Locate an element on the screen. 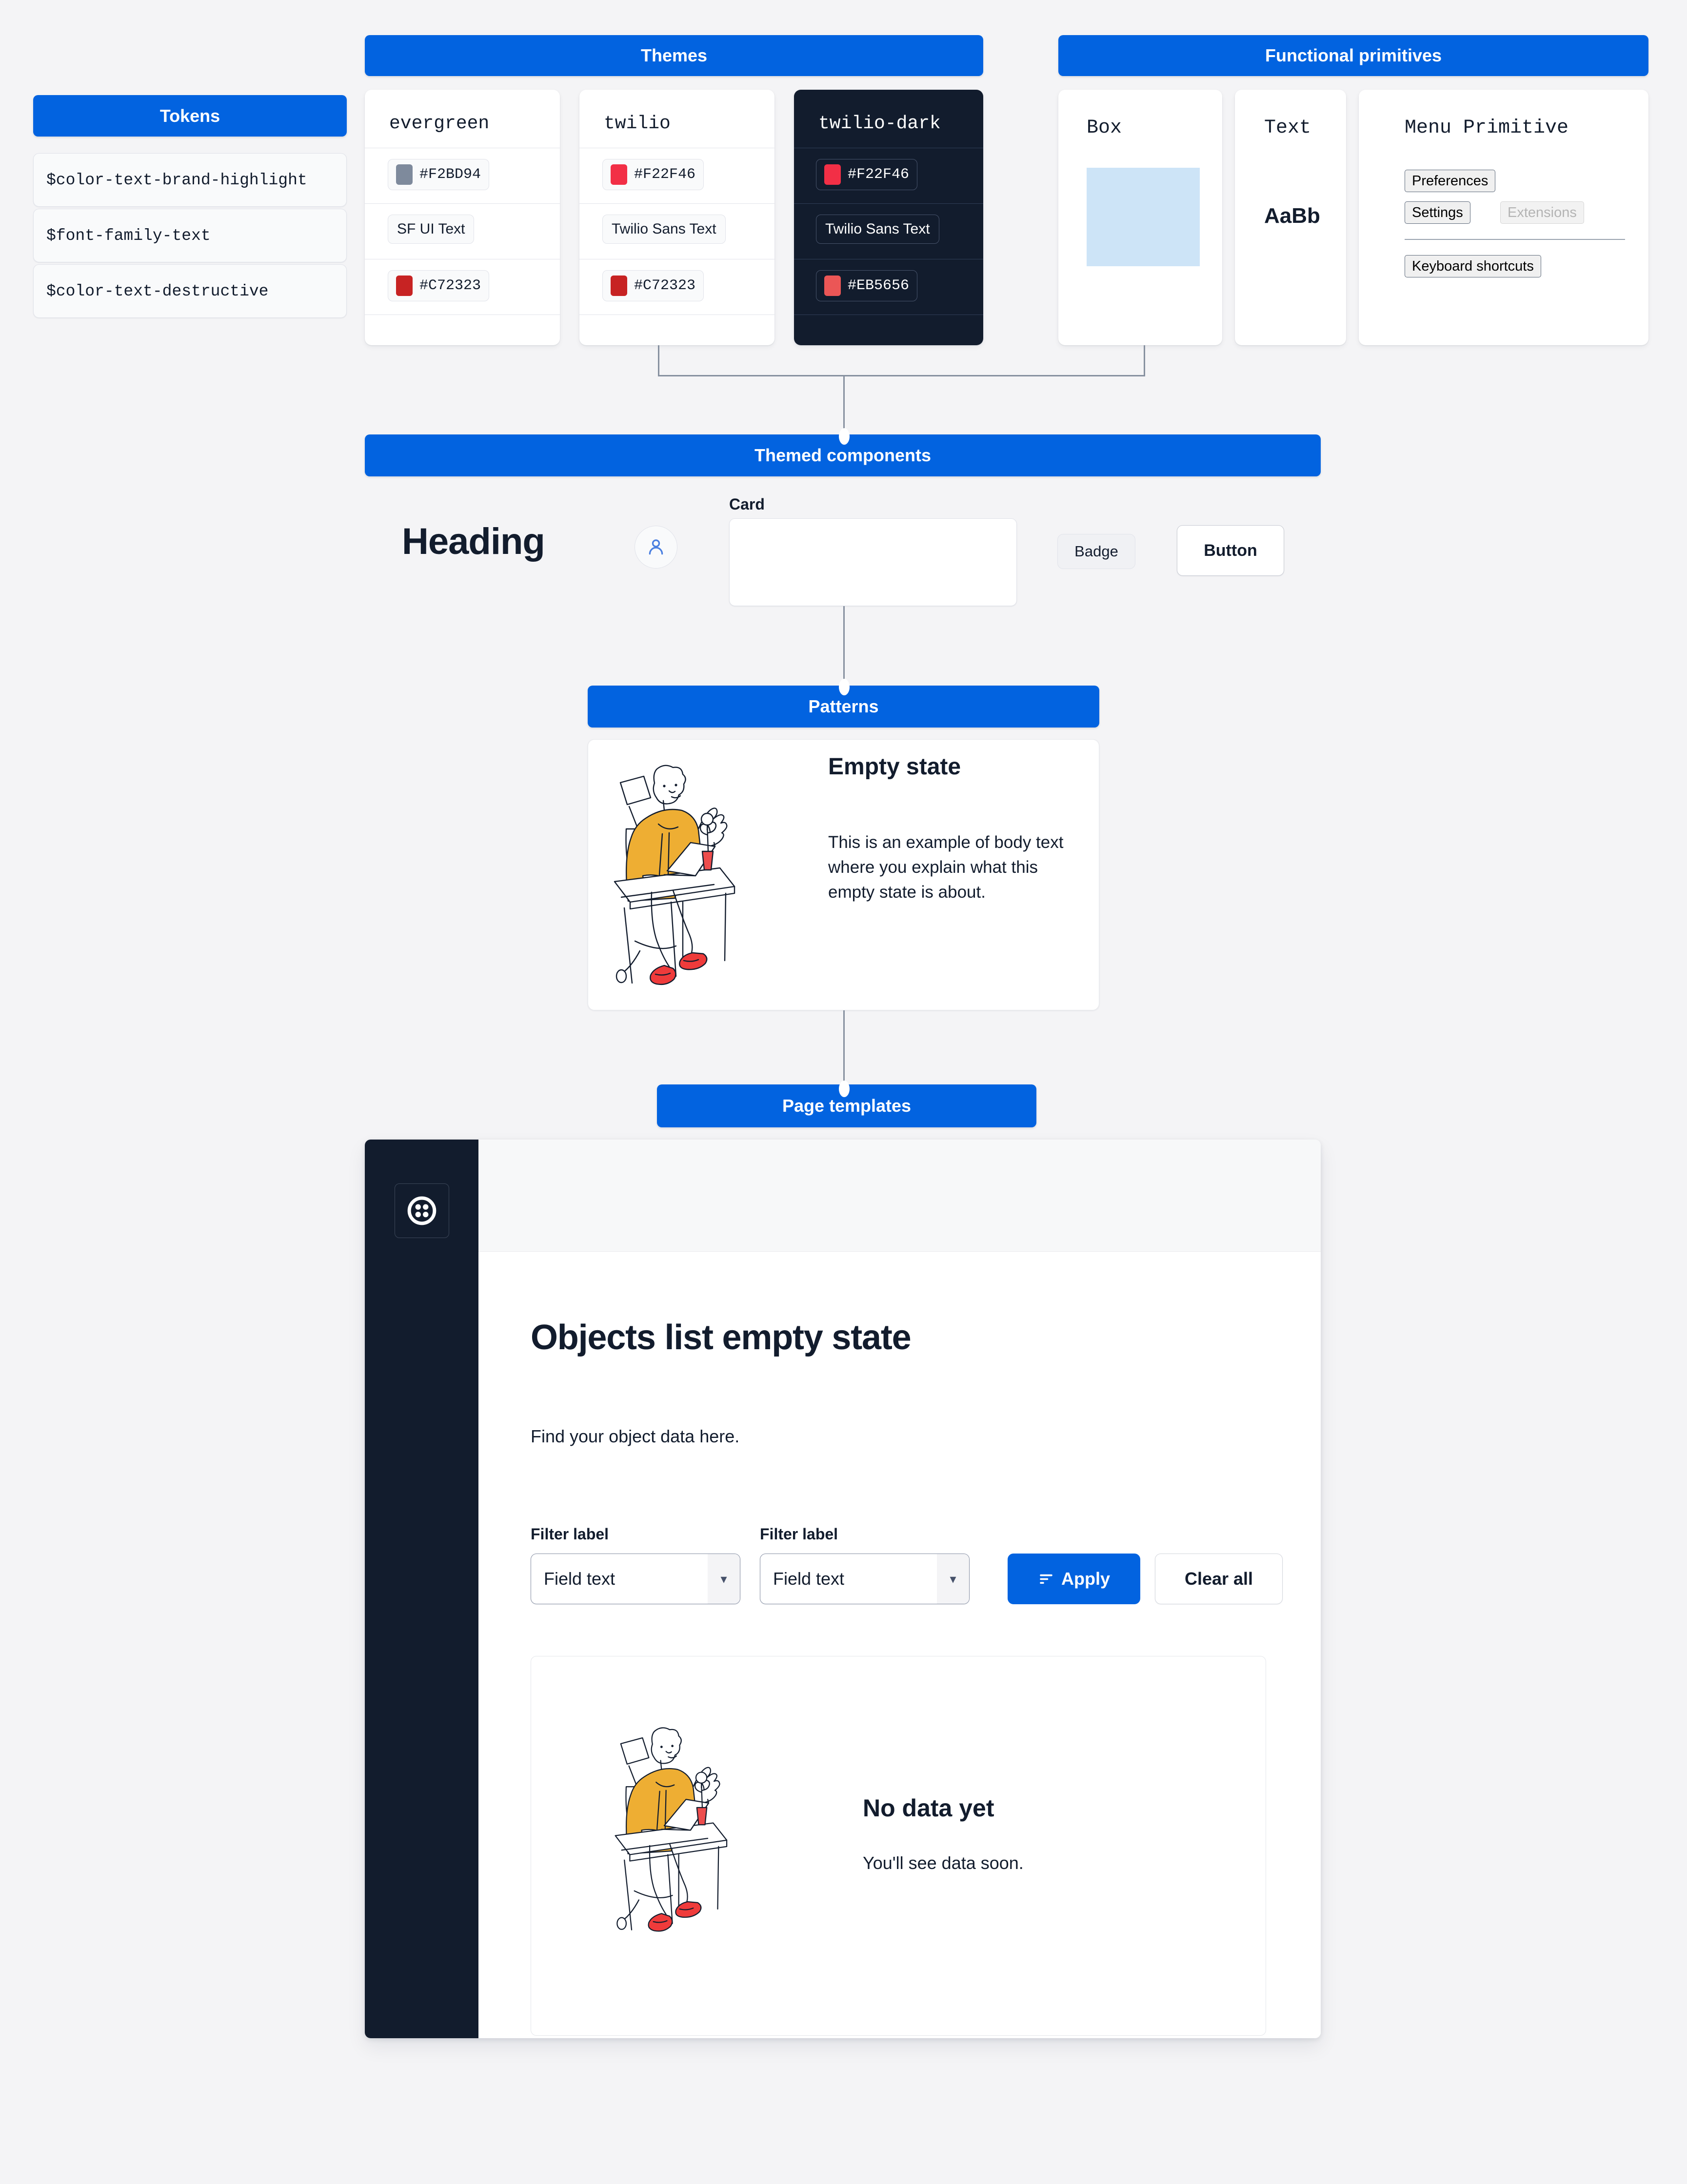 The height and width of the screenshot is (2184, 1687). apply-button: Apply is located at coordinates (1074, 1579).